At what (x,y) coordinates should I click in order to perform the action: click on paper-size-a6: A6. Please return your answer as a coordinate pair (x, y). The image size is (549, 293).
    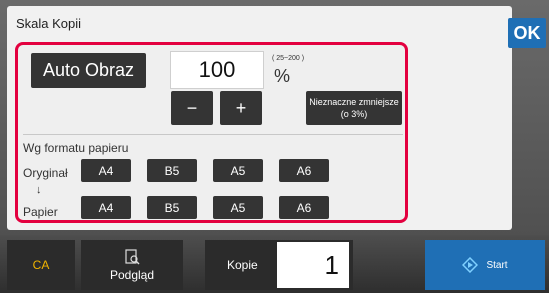
    Looking at the image, I should click on (304, 207).